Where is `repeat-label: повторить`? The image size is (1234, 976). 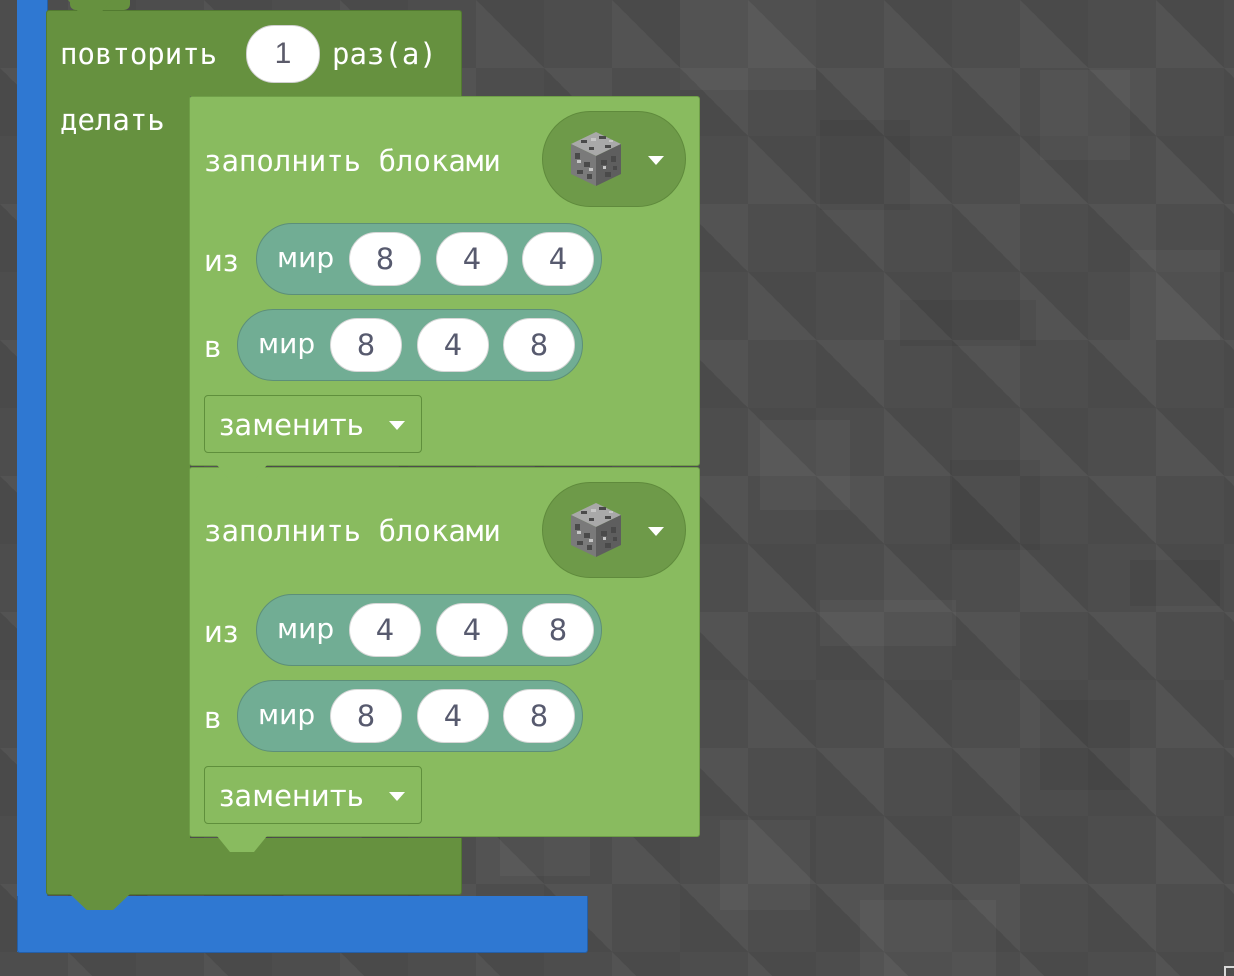 repeat-label: повторить is located at coordinates (139, 54).